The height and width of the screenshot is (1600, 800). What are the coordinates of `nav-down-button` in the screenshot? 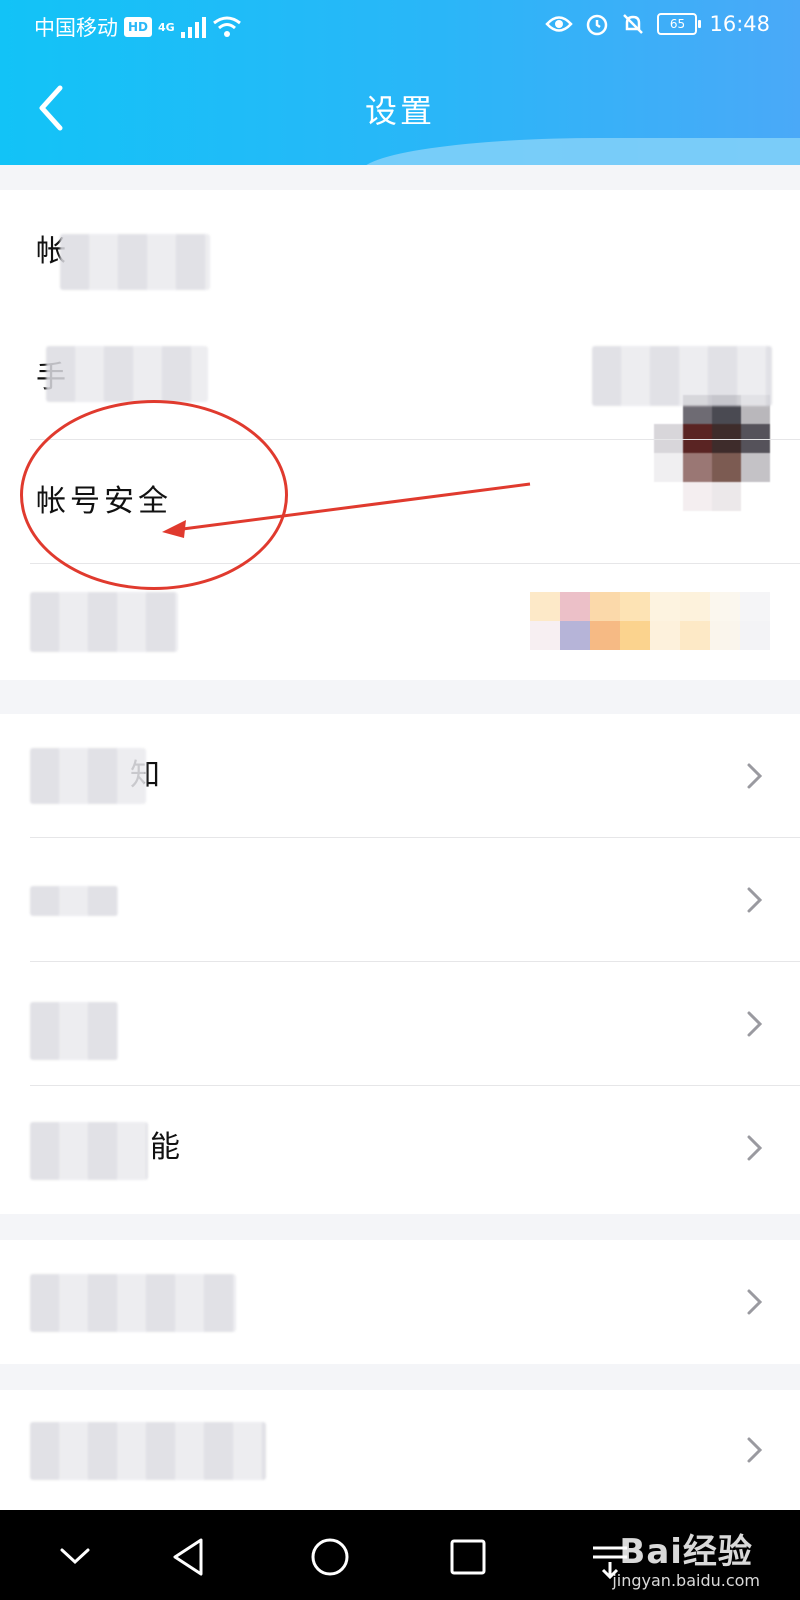 It's located at (75, 1557).